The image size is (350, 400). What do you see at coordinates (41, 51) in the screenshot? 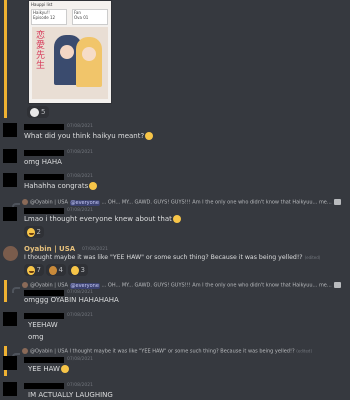
I see `cover-title: 恋愛先生` at bounding box center [41, 51].